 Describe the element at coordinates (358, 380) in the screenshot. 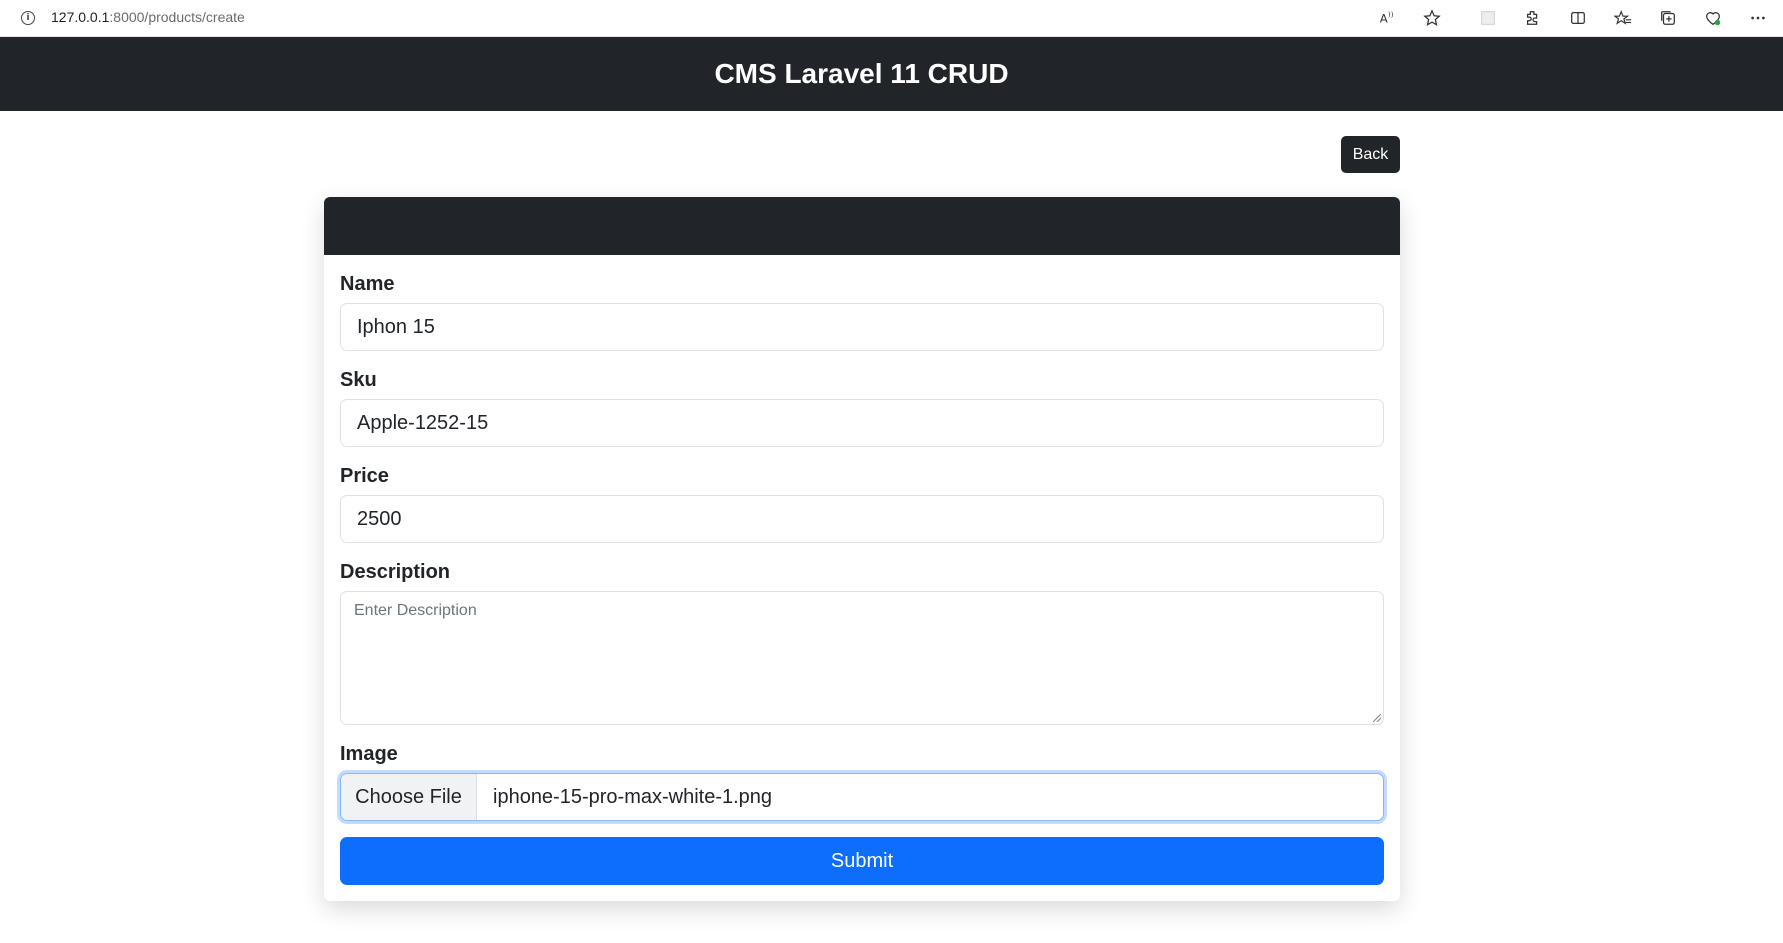

I see `sku-label: Sku` at that location.